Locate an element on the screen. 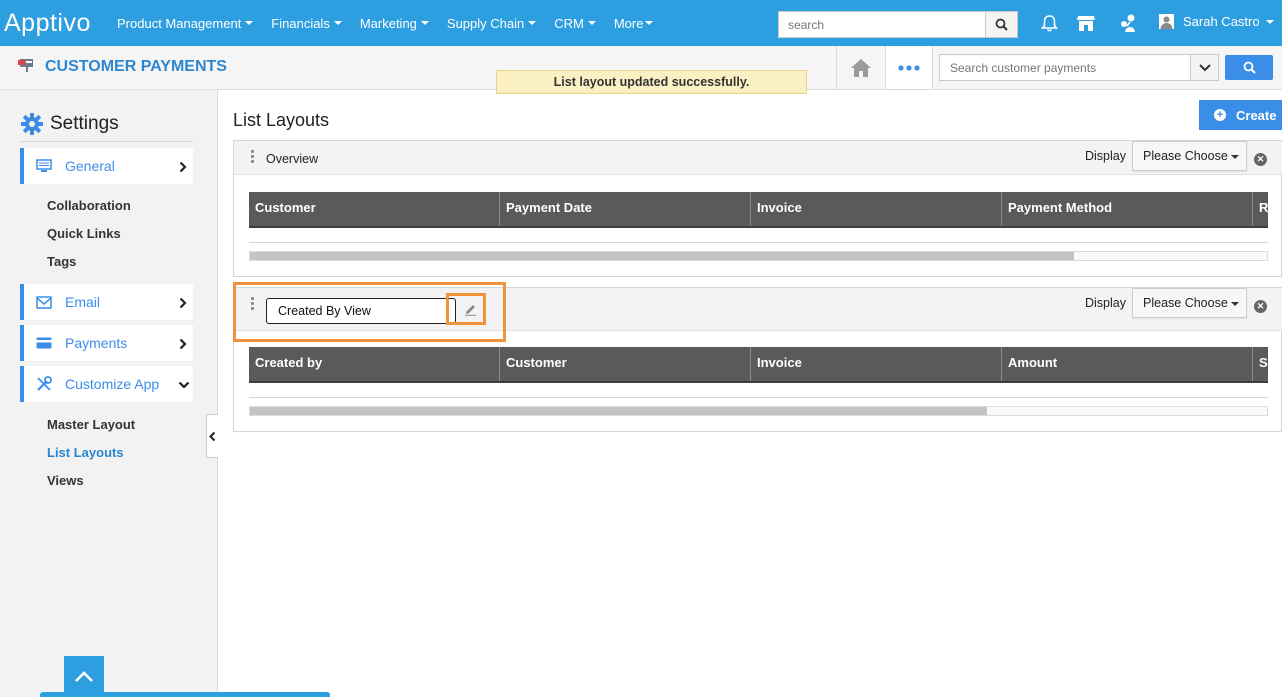 The image size is (1282, 697). home-button is located at coordinates (860, 67).